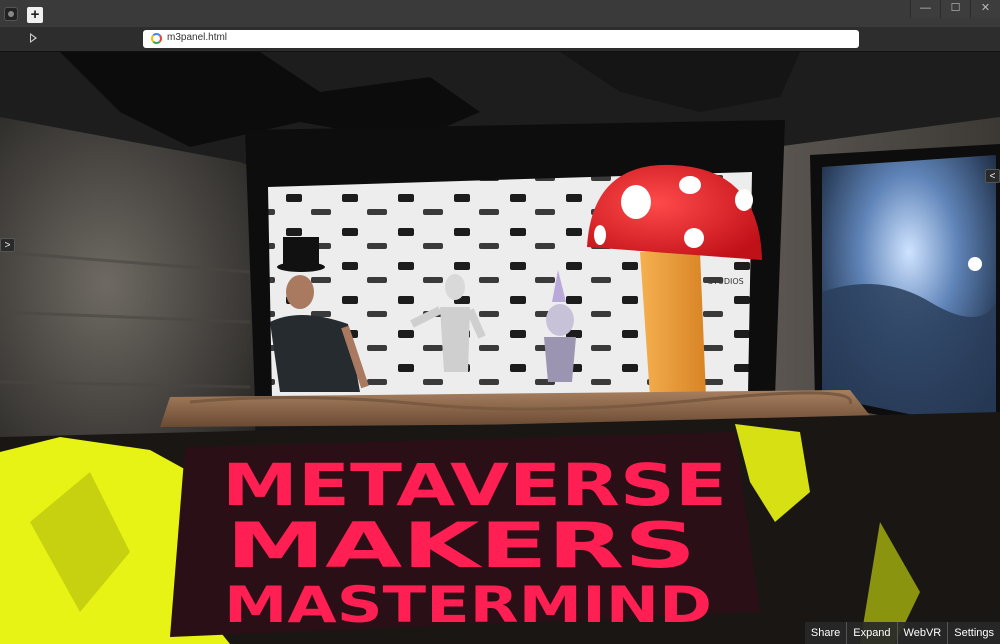 The width and height of the screenshot is (1000, 644). I want to click on new-tab-button: +, so click(35, 15).